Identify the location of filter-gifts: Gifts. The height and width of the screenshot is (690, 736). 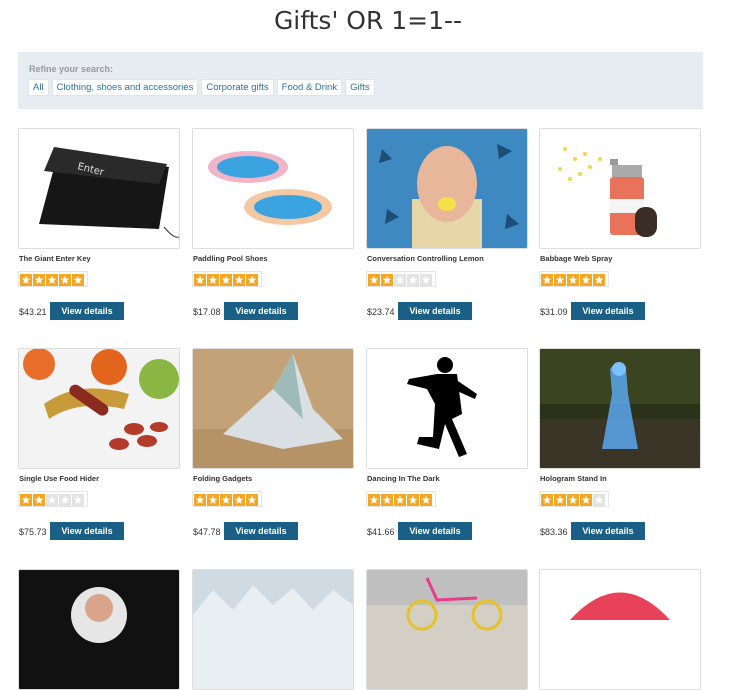
(360, 87).